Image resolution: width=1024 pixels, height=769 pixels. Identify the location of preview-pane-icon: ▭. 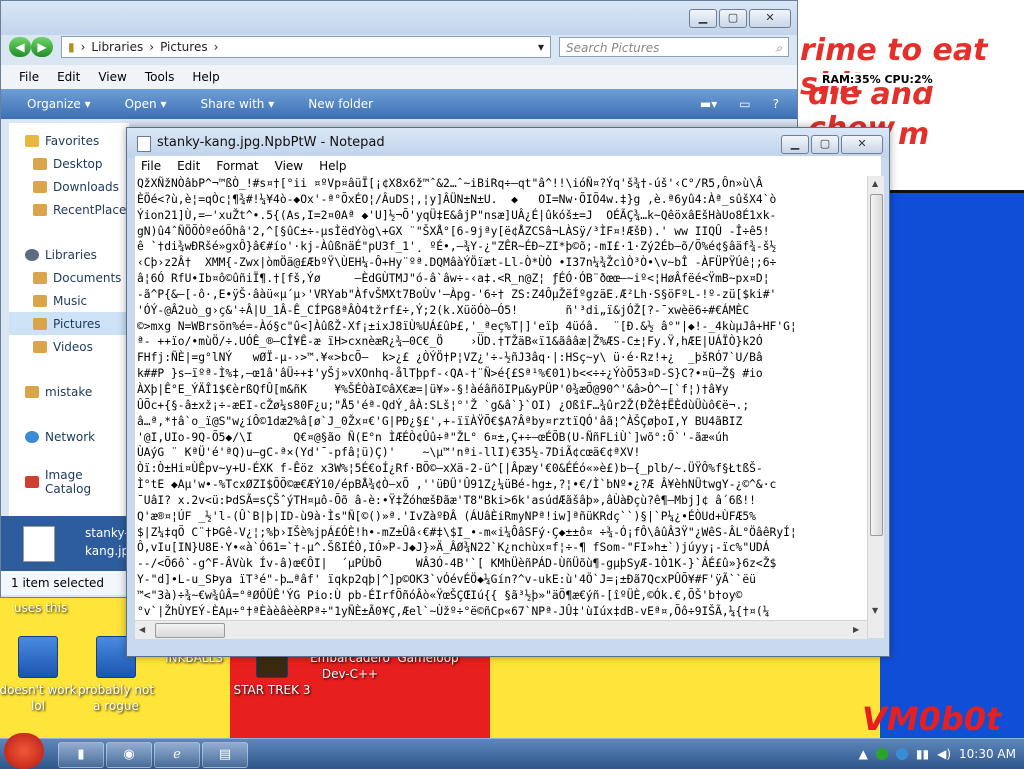
(744, 104).